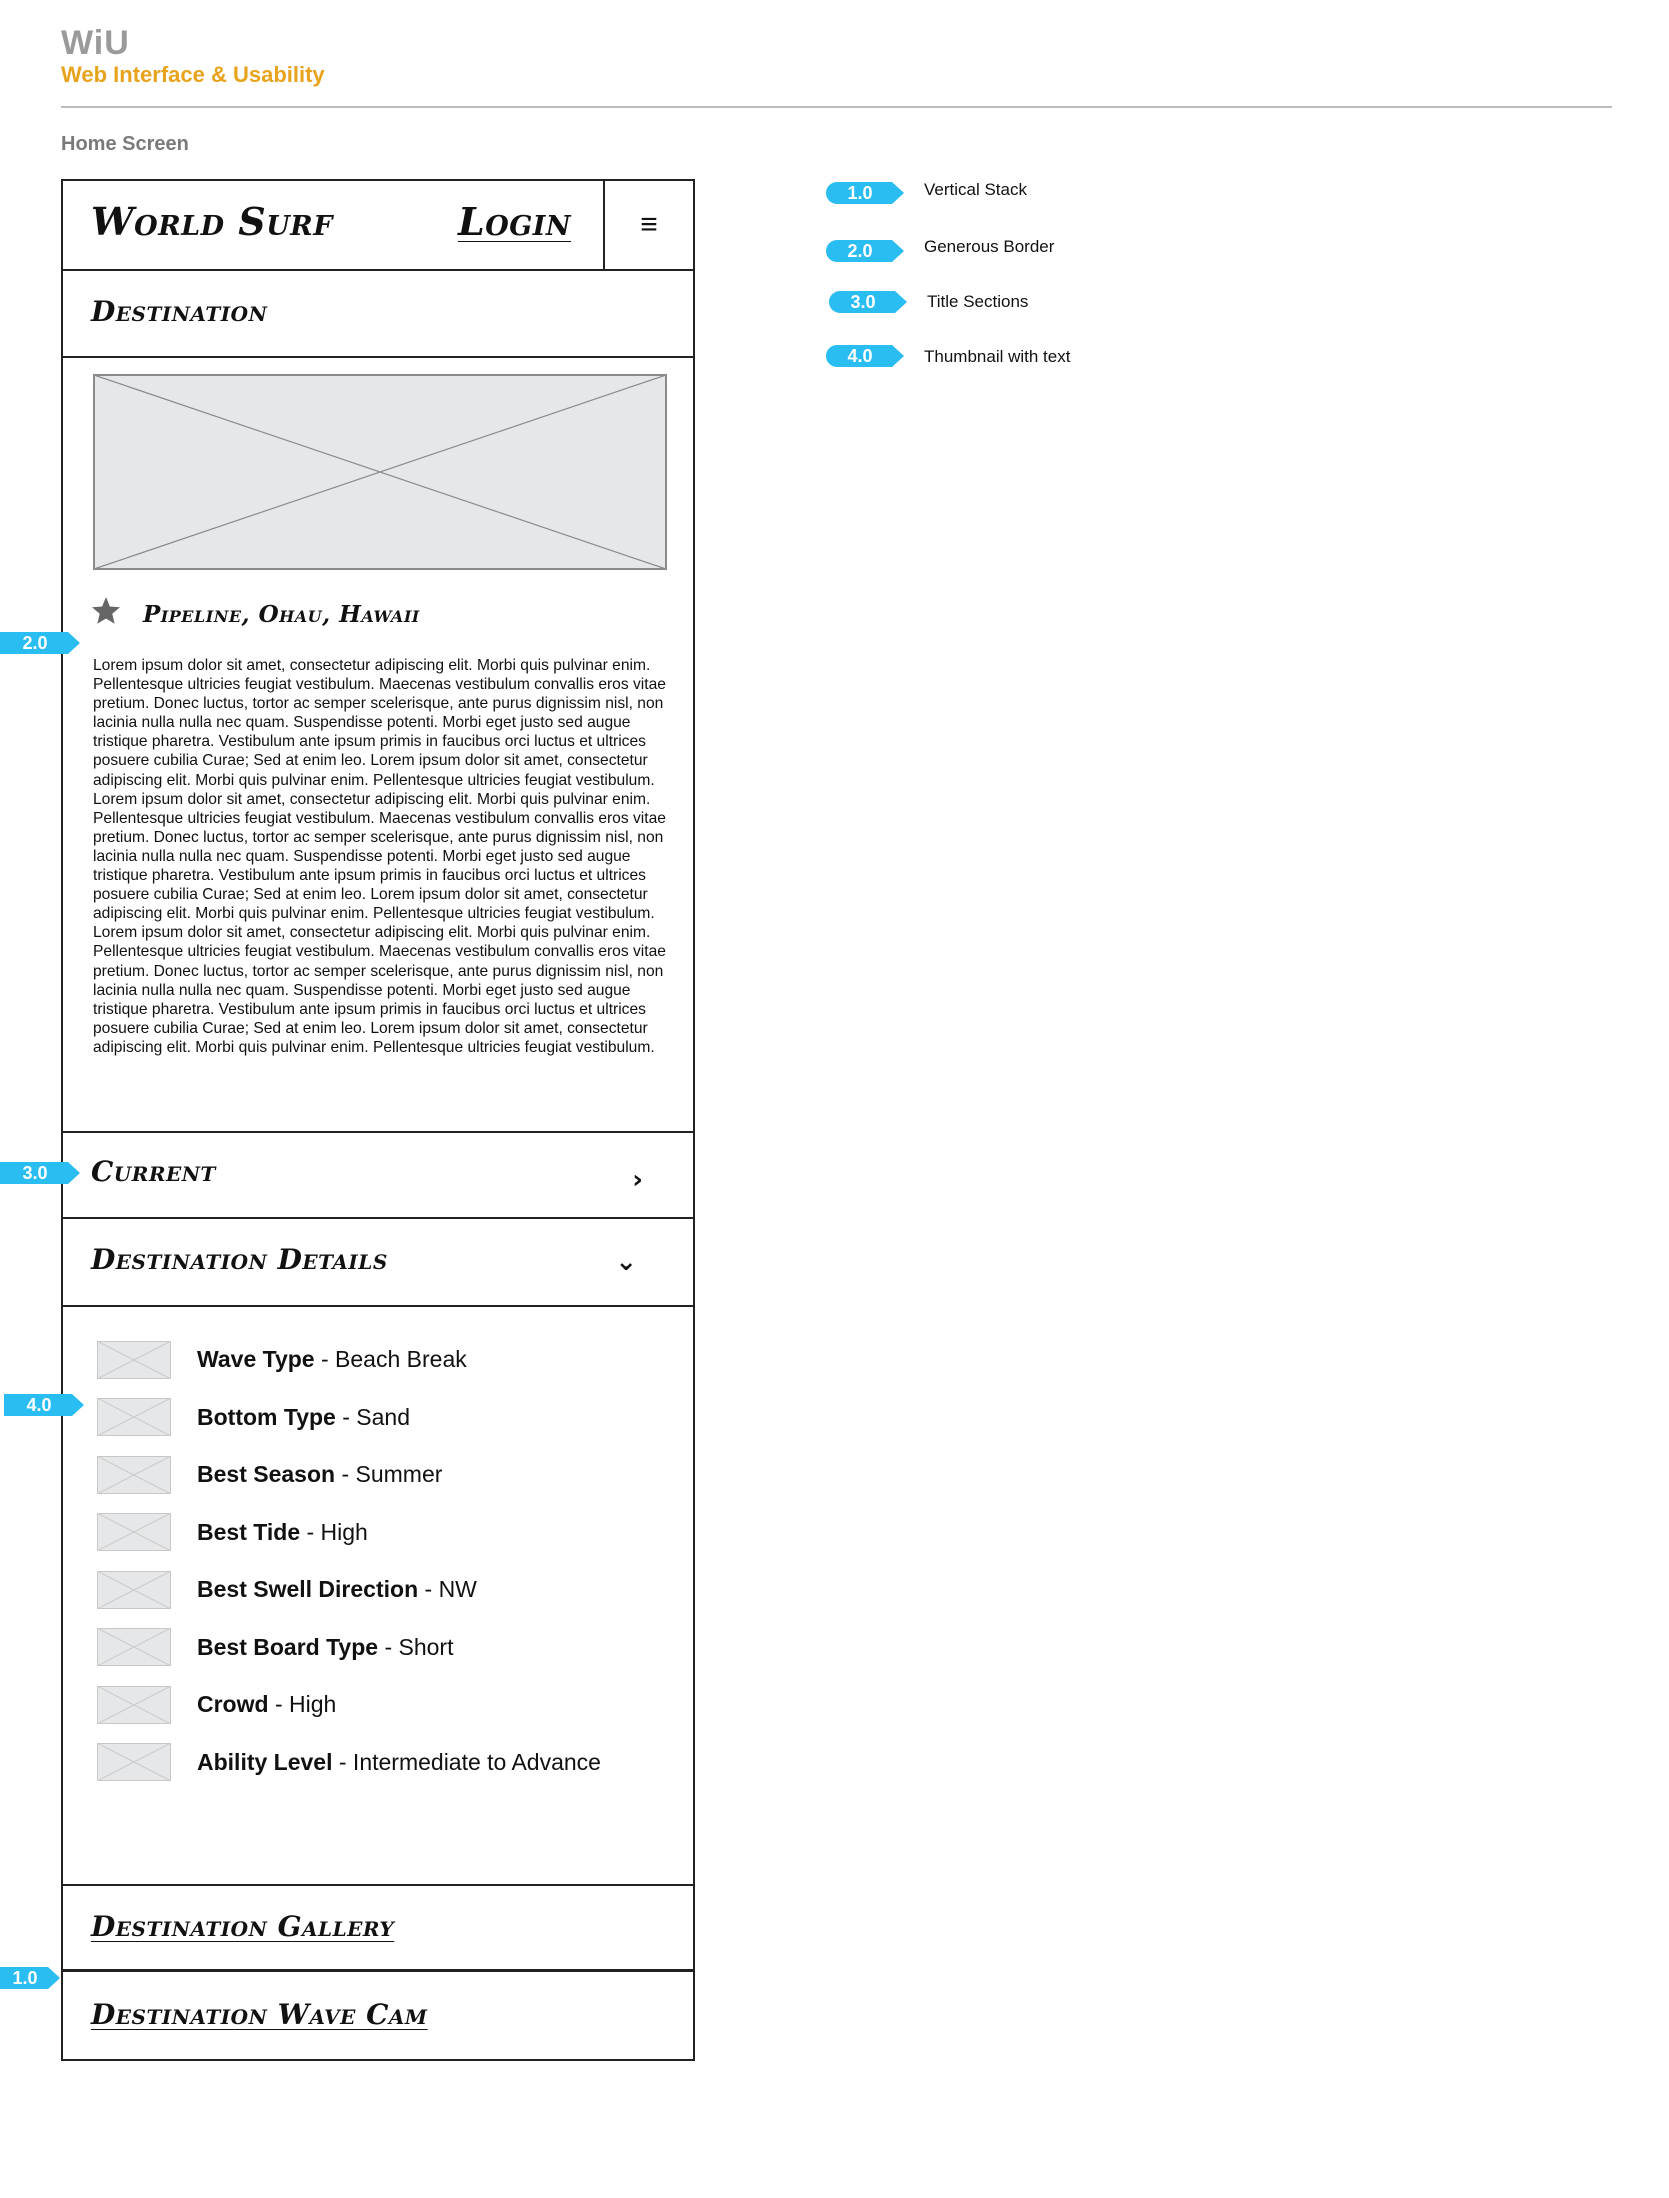  Describe the element at coordinates (308, 1589) in the screenshot. I see `detail-label: Best Swell Direction` at that location.